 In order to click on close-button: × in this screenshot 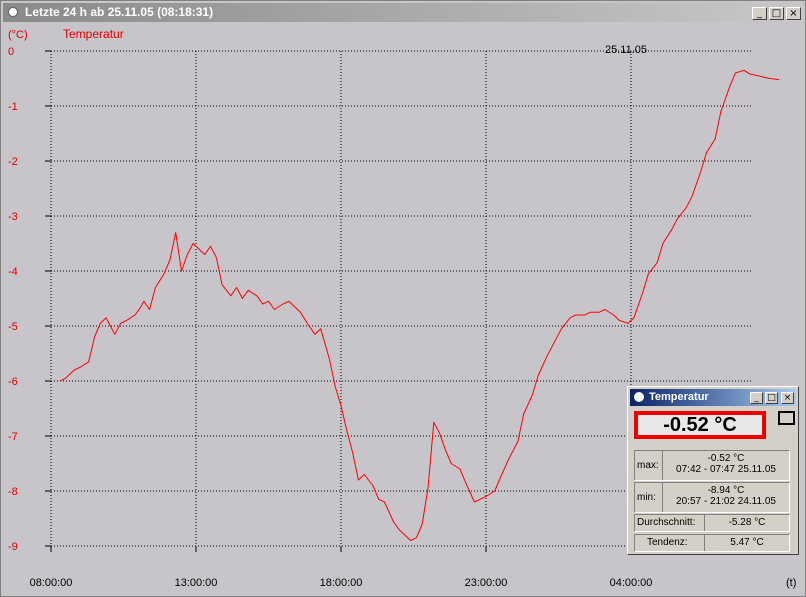, I will do `click(793, 13)`.